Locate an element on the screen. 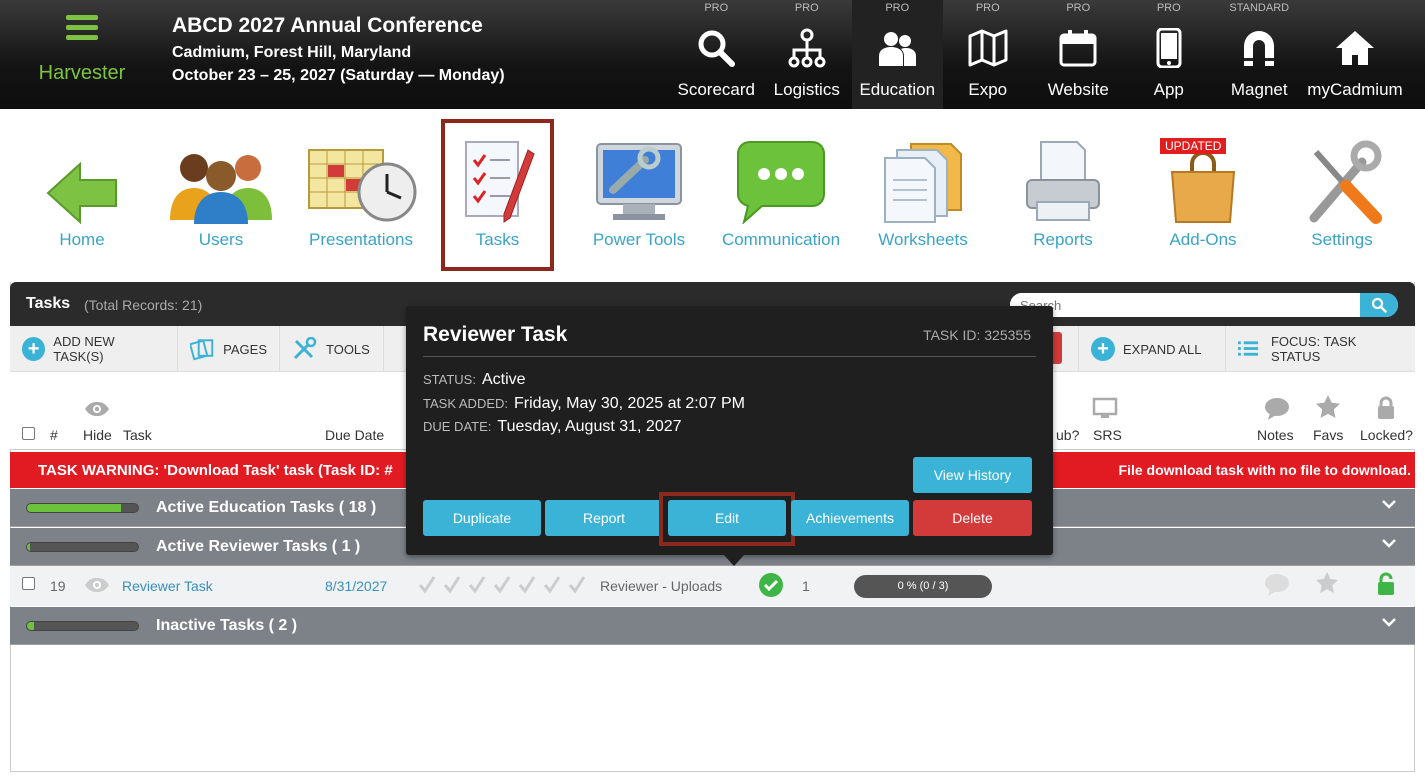  module-label: myCadmium is located at coordinates (1355, 89).